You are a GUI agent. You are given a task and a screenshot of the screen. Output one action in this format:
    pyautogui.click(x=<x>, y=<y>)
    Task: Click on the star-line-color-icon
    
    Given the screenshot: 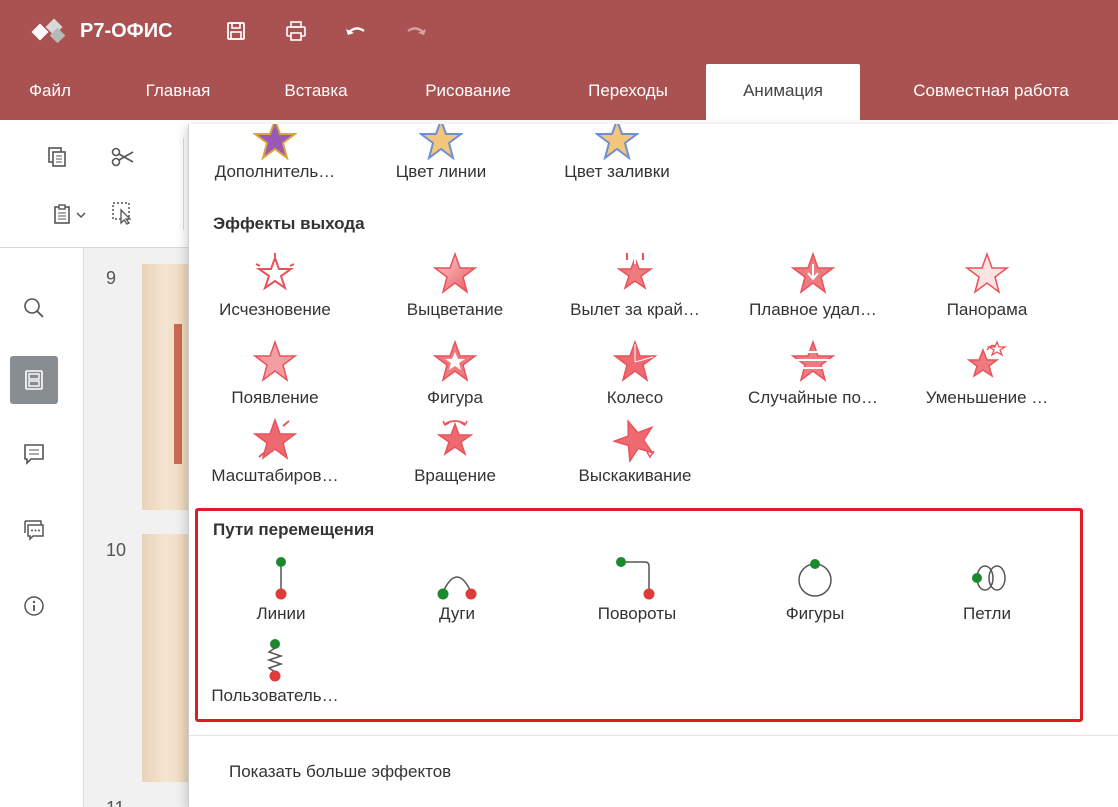 What is the action you would take?
    pyautogui.click(x=441, y=143)
    